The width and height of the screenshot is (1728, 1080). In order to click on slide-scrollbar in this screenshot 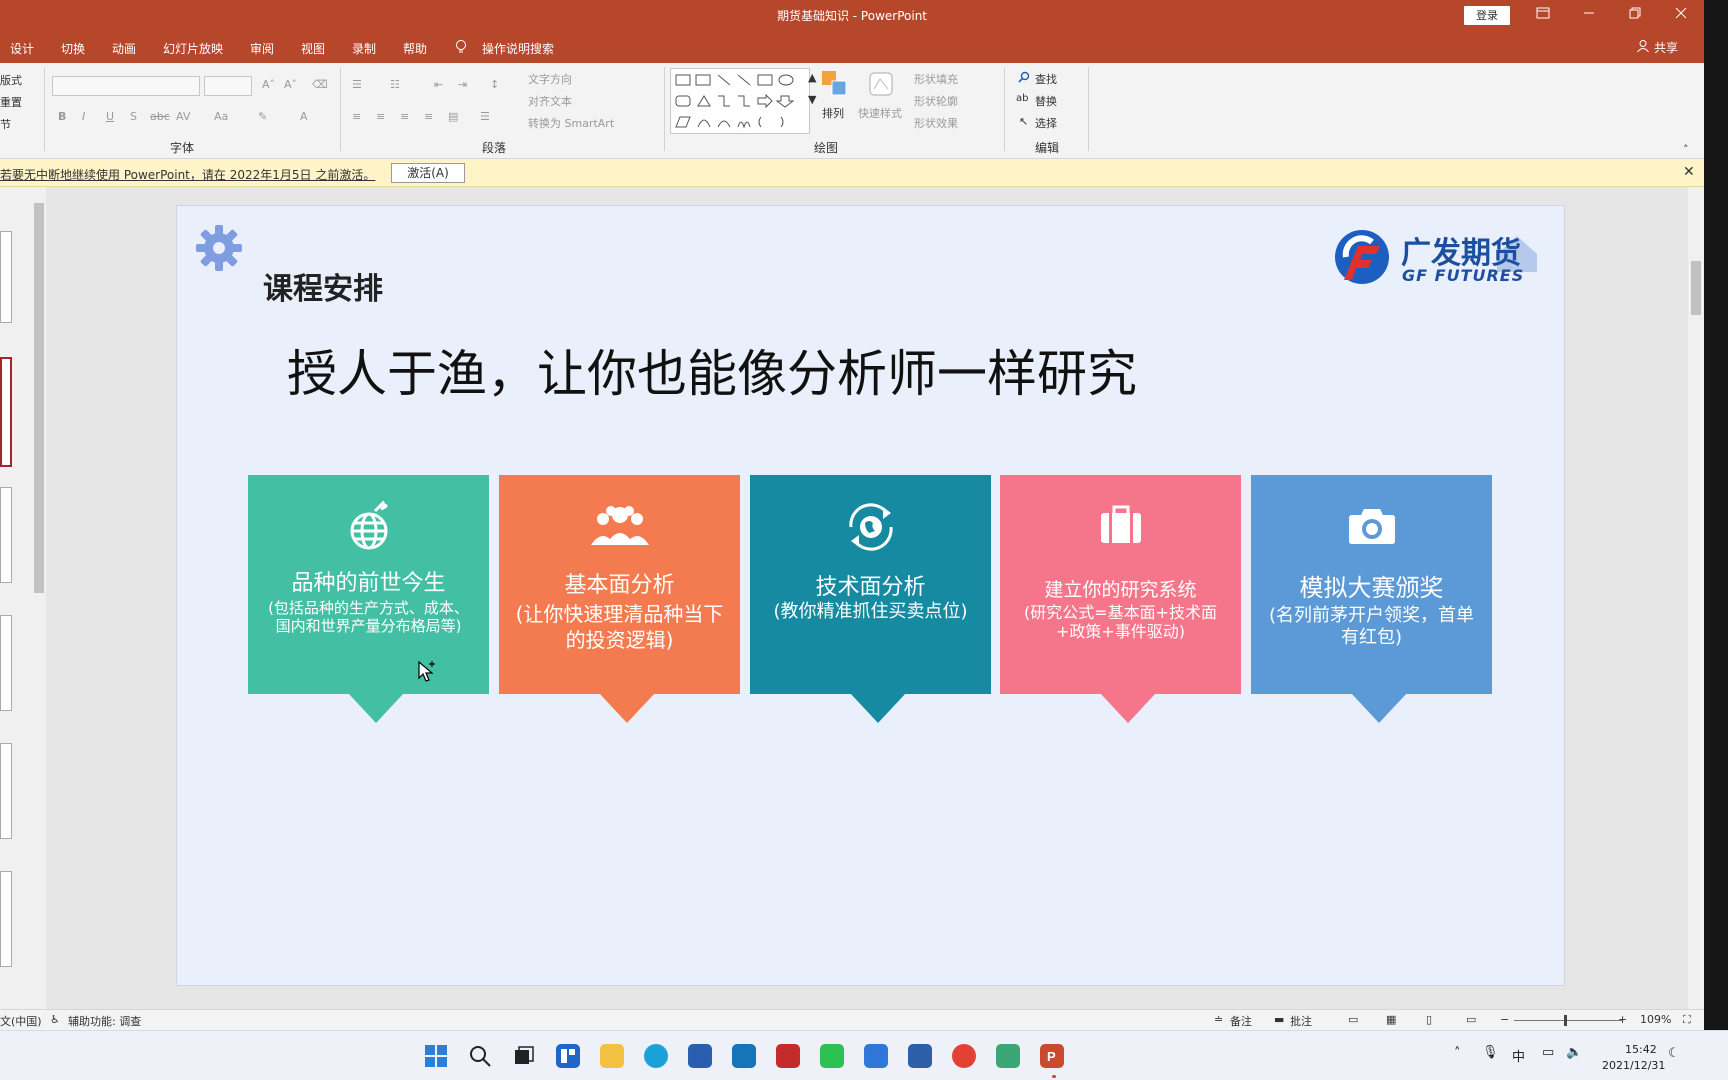, I will do `click(1696, 598)`.